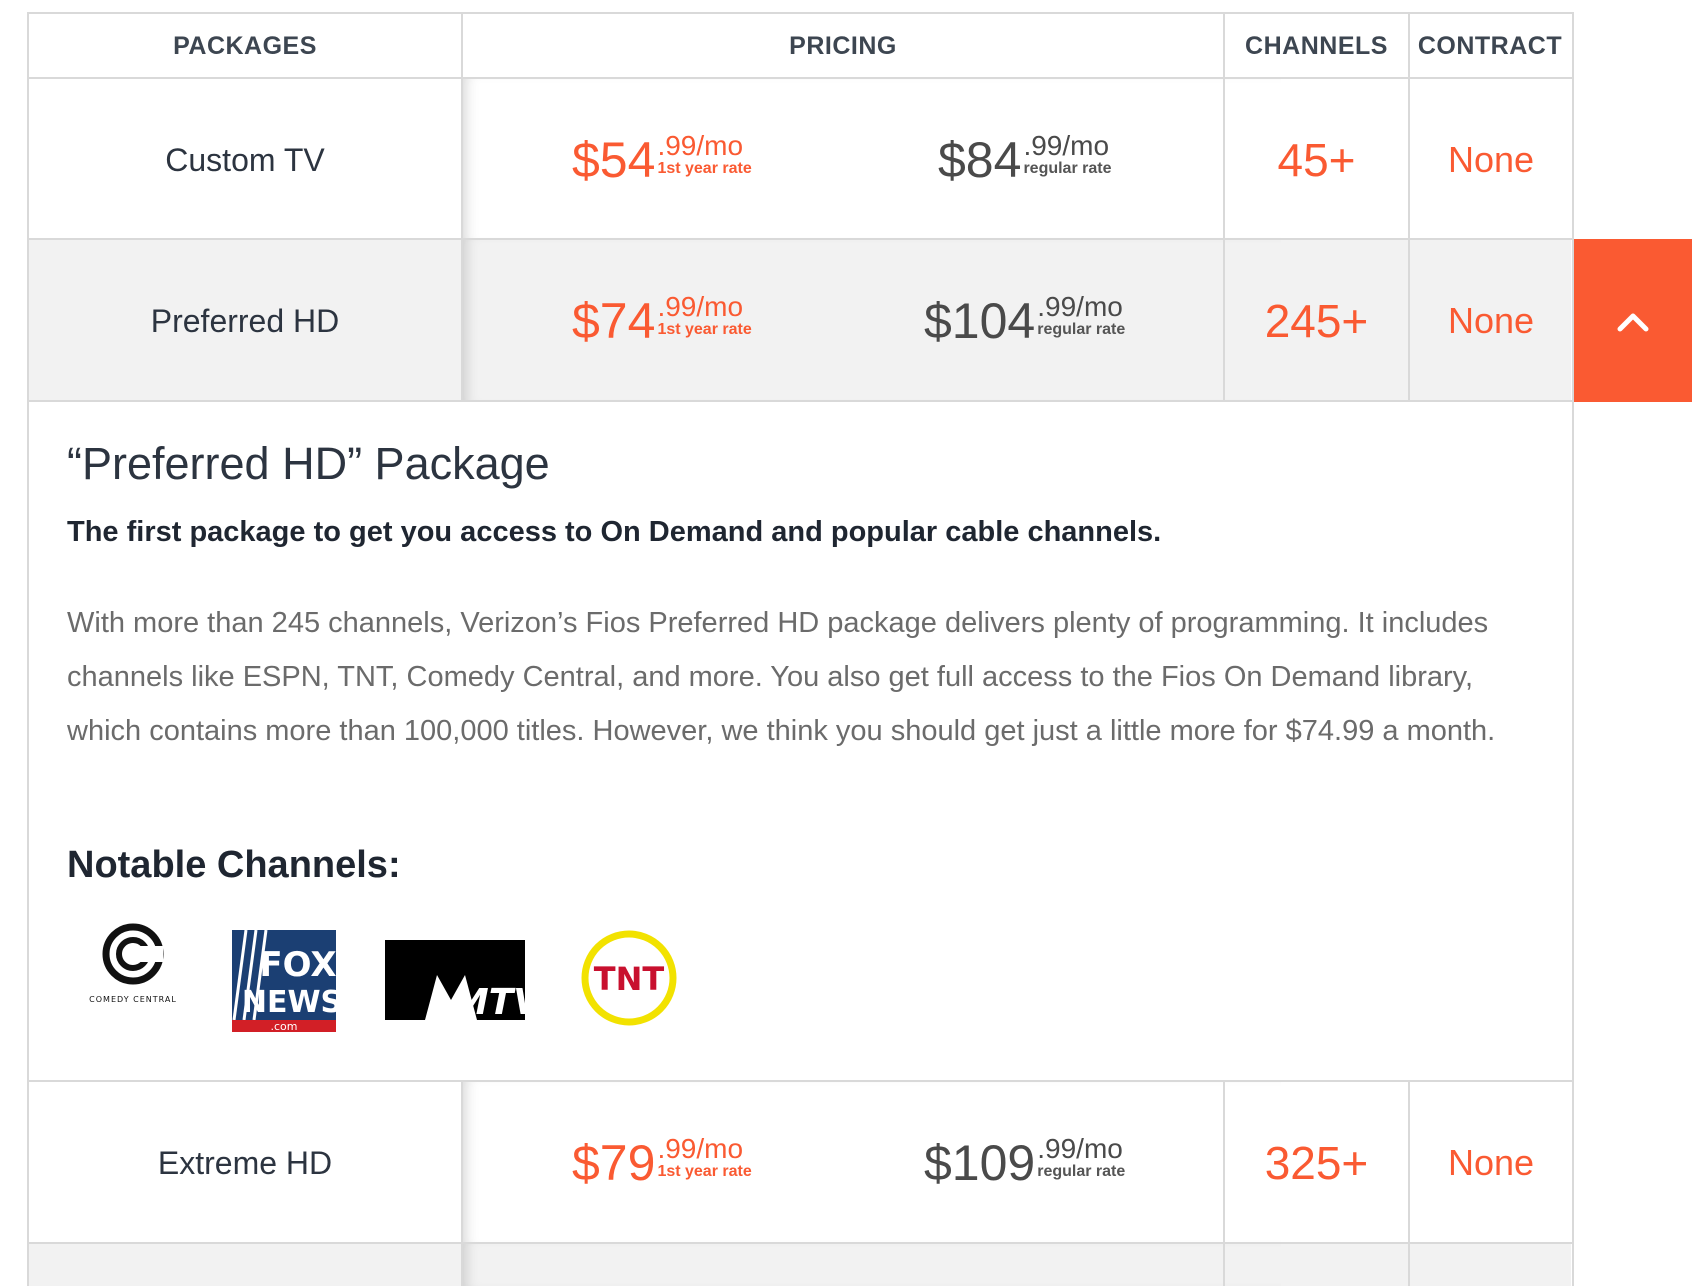  I want to click on promo-price: $74 .99/mo 1st year rate, so click(662, 321).